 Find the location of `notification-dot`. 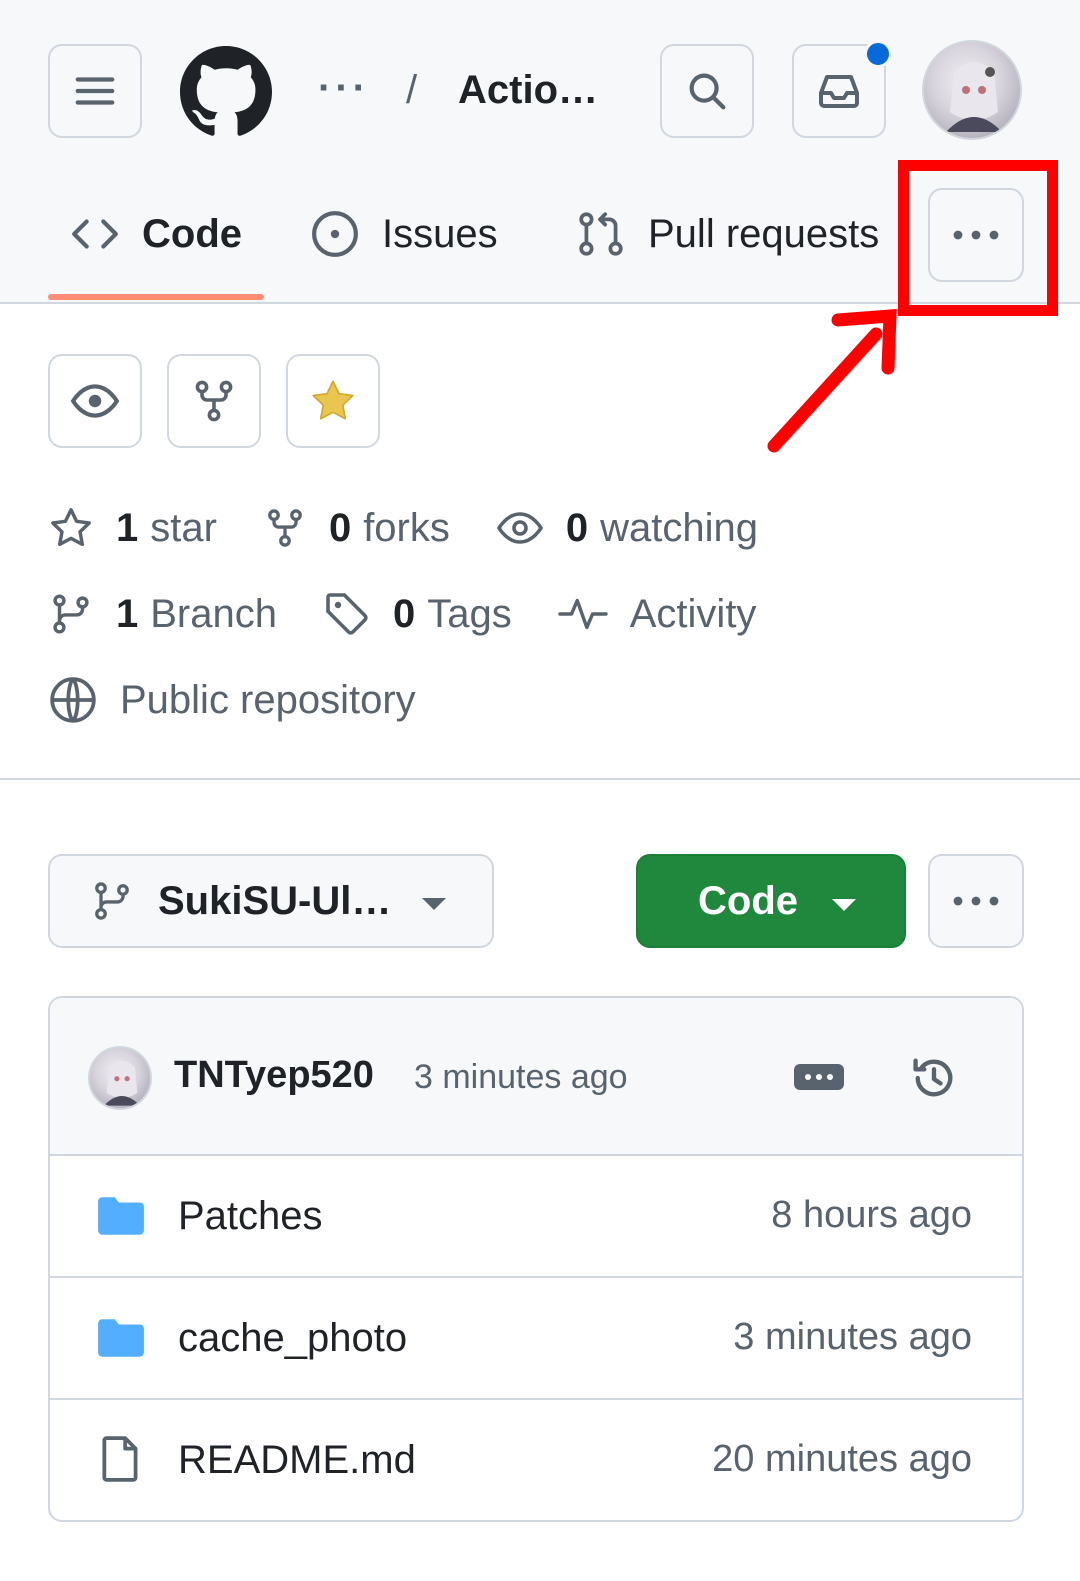

notification-dot is located at coordinates (878, 54).